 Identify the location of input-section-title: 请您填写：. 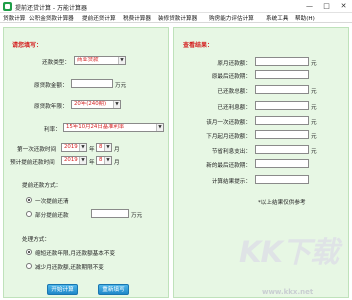
(27, 45).